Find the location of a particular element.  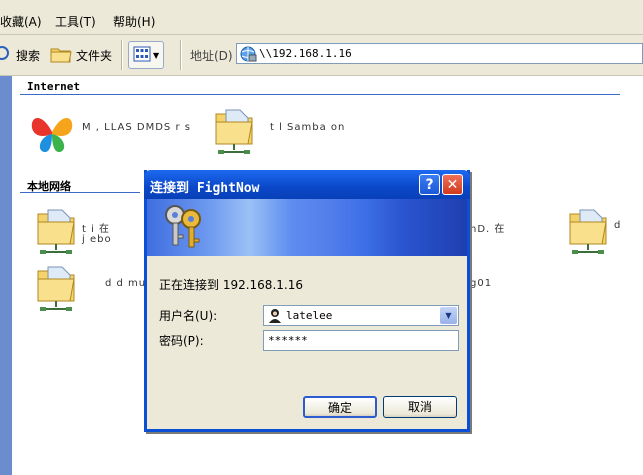

msn-butterfly-icon is located at coordinates (52, 137).